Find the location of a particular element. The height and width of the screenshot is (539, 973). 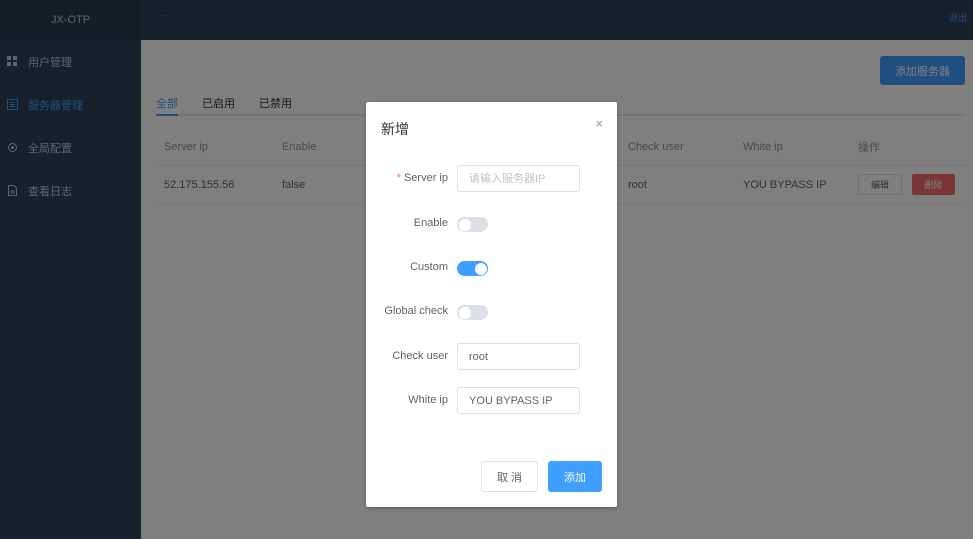

server-ip-input is located at coordinates (518, 178).